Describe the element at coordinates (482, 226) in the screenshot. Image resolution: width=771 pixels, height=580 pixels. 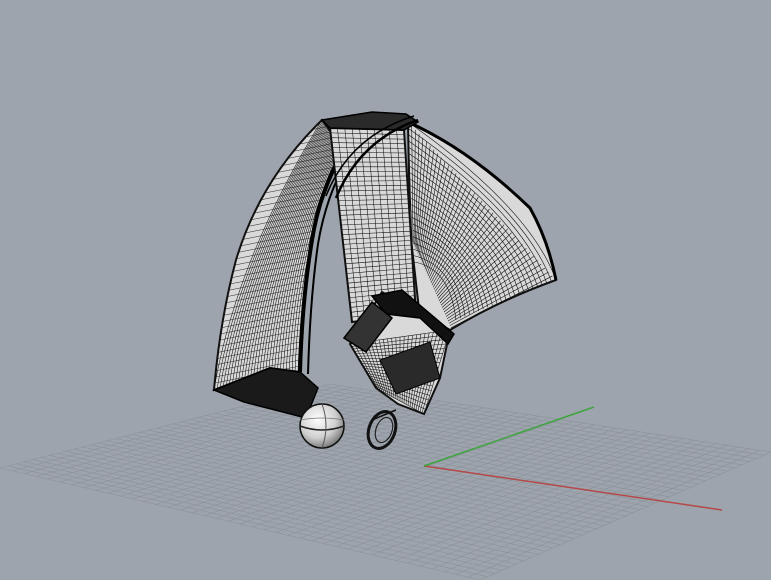
I see `curved-fan-panel-mesh` at that location.